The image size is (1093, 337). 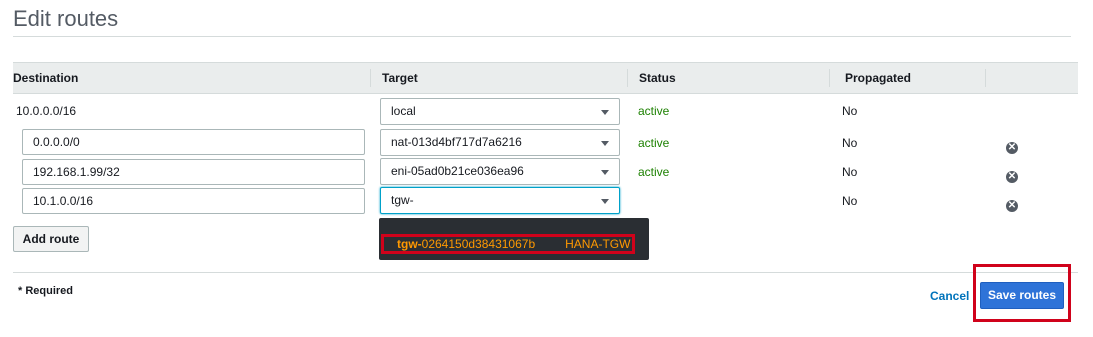 I want to click on dropdown-option-transit-gateway: tgw-0264150d38431067b HANA-TGW, so click(x=508, y=244).